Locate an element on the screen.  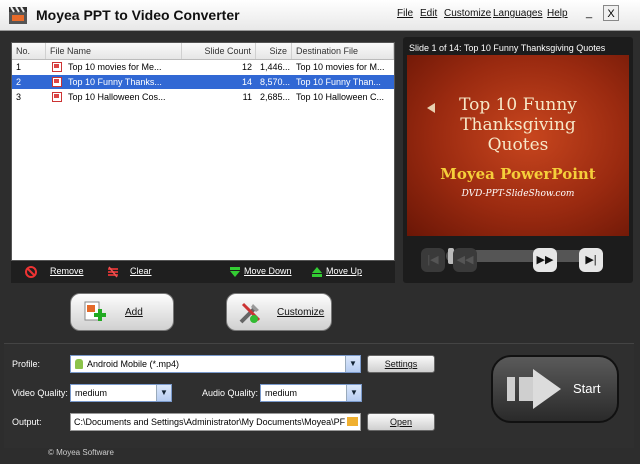
col-size: Size is located at coordinates (274, 51).